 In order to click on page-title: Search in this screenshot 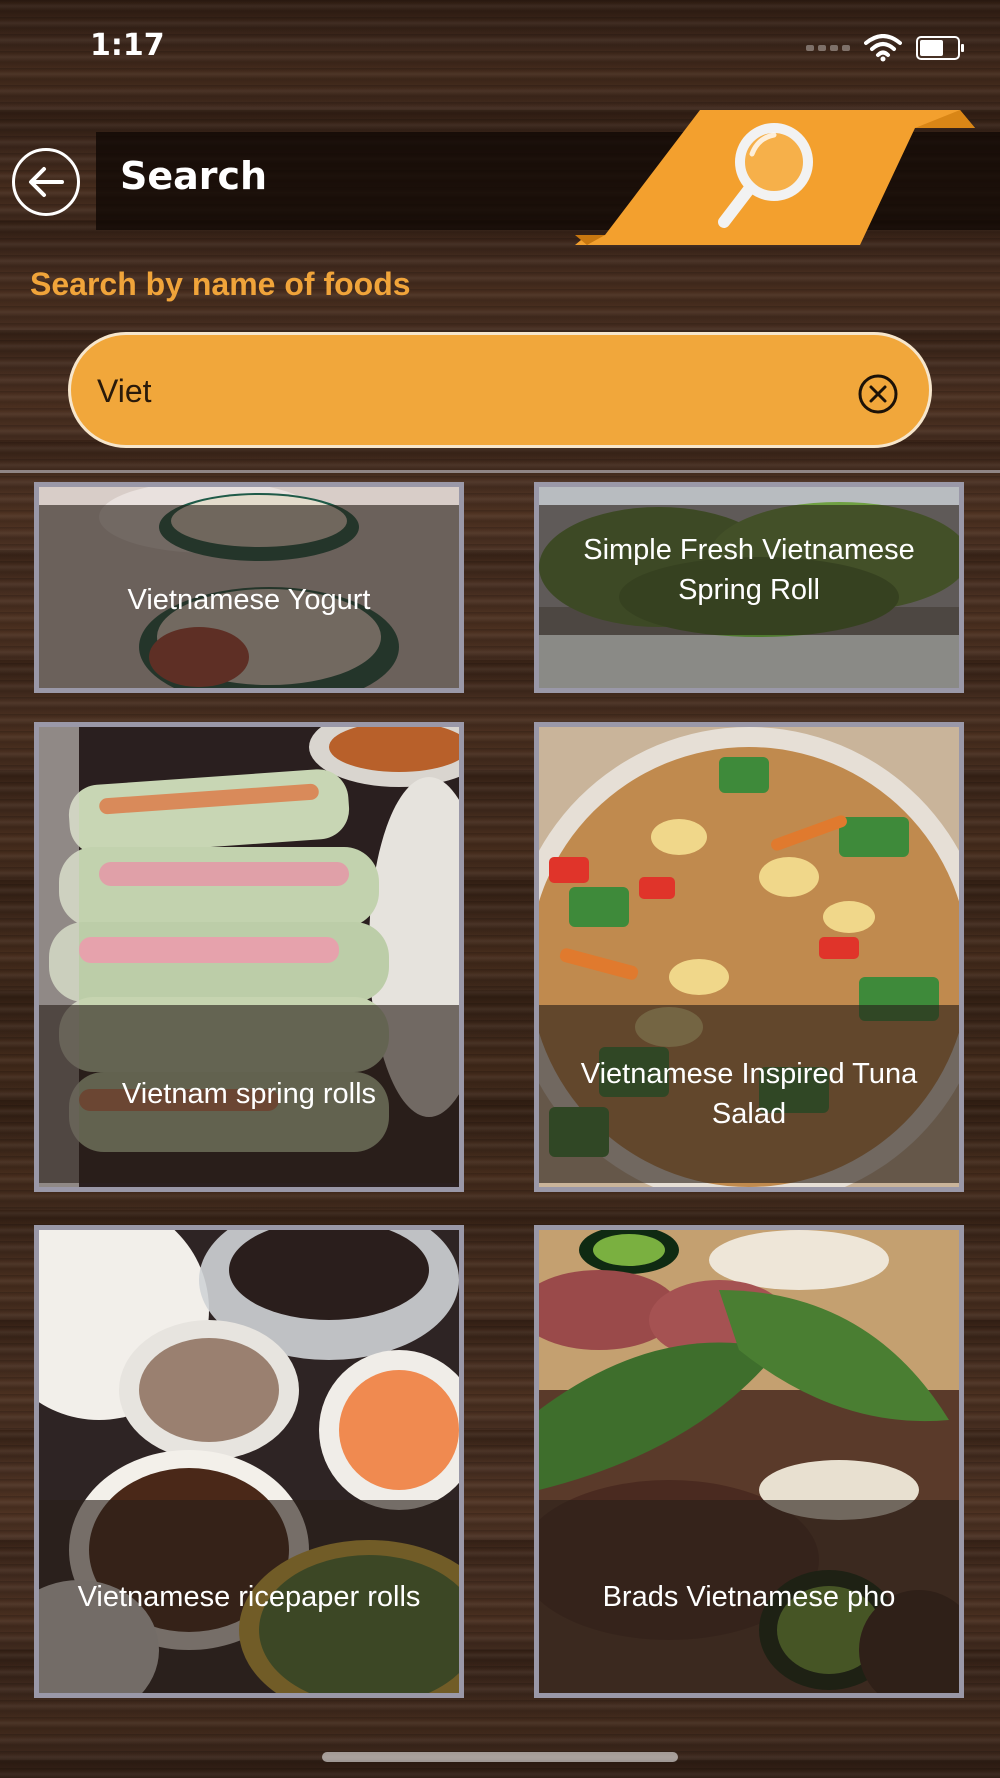, I will do `click(194, 176)`.